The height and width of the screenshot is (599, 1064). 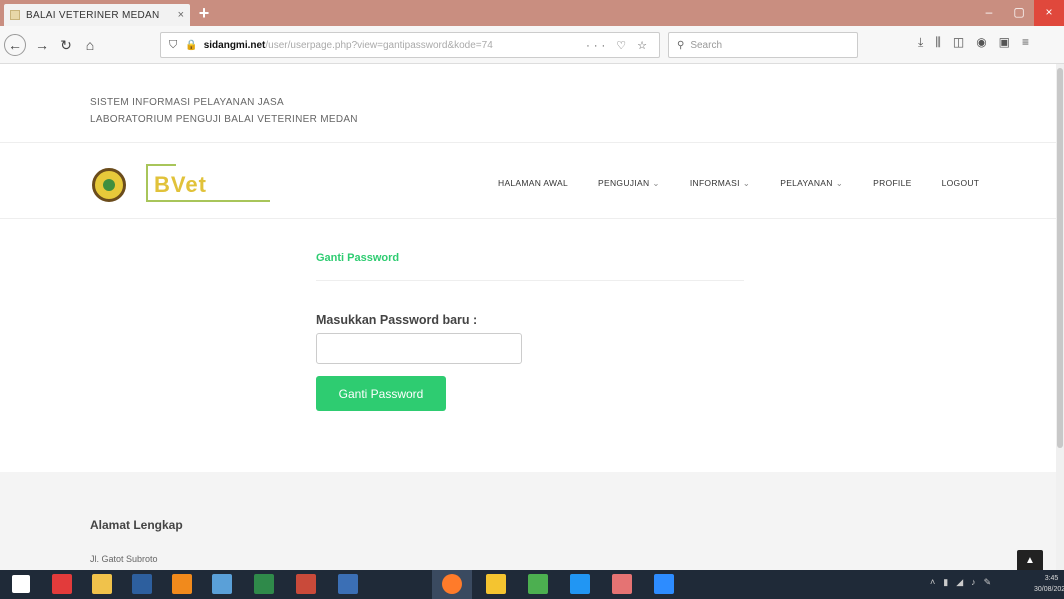 I want to click on browser-tab: BALAI VETERINER MEDAN ×, so click(x=97, y=15).